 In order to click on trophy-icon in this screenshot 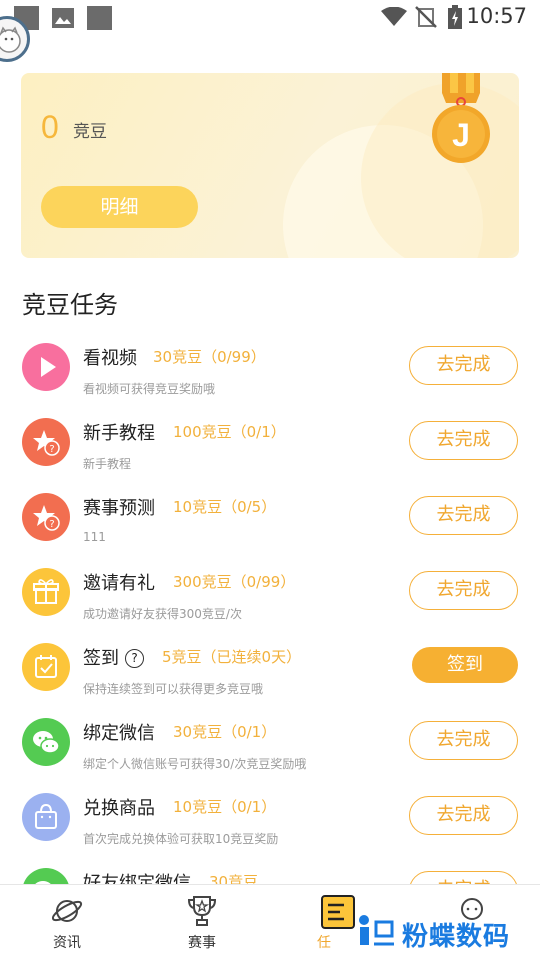, I will do `click(202, 911)`.